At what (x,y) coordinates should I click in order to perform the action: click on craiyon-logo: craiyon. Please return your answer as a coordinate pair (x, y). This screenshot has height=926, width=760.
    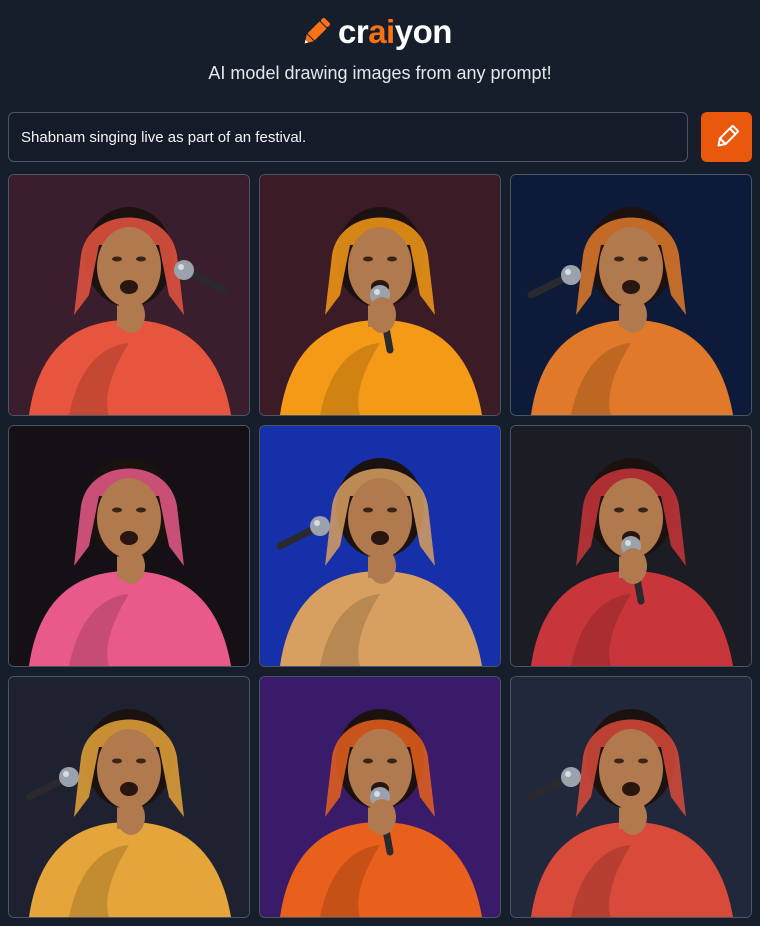
    Looking at the image, I should click on (375, 32).